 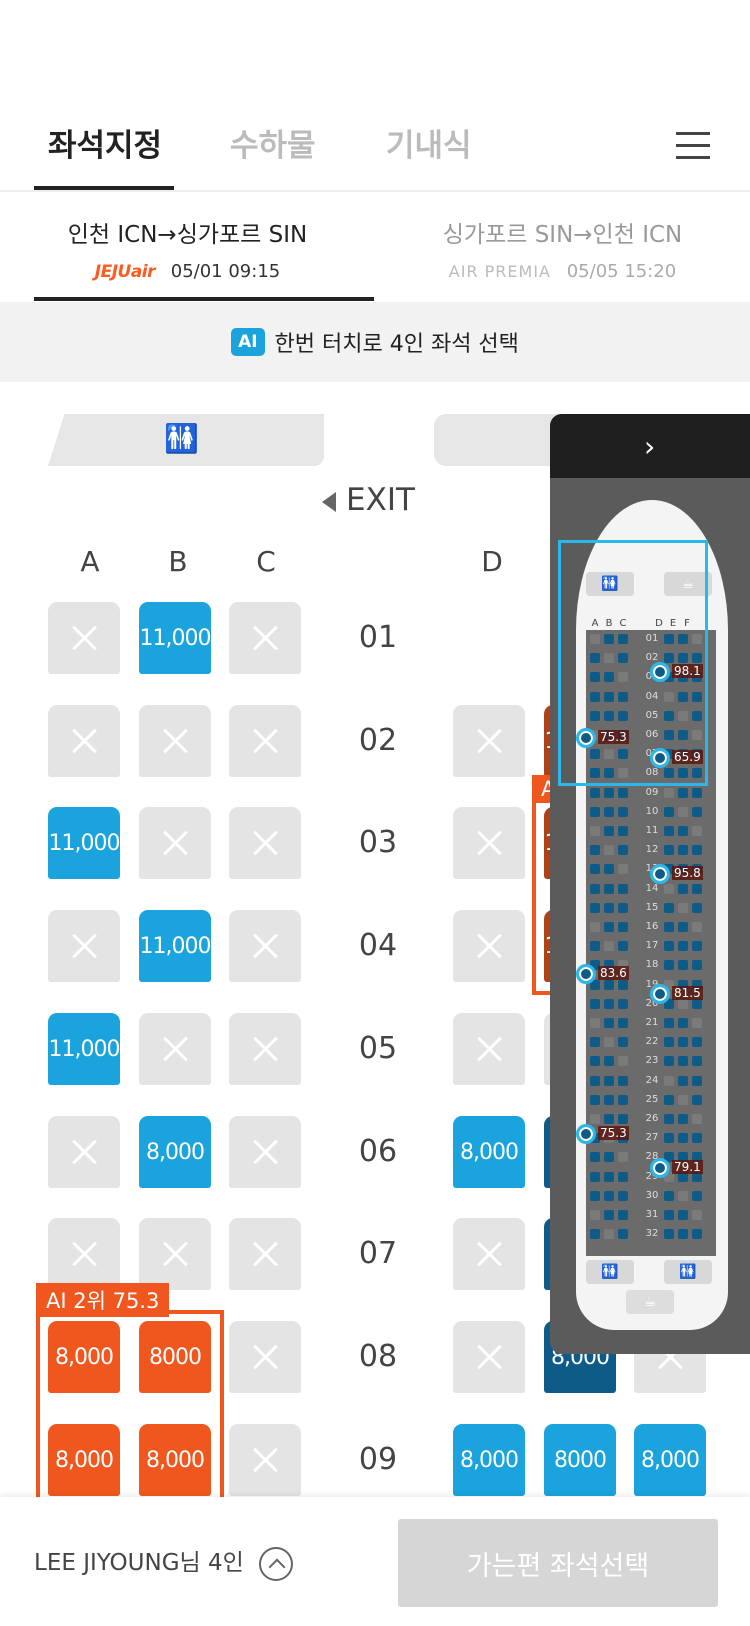 I want to click on seat-04D, so click(x=489, y=946).